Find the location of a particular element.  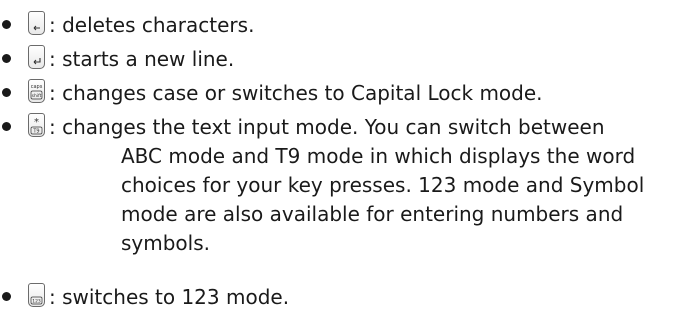

star-t9-key-icon: * T9 is located at coordinates (36, 125).